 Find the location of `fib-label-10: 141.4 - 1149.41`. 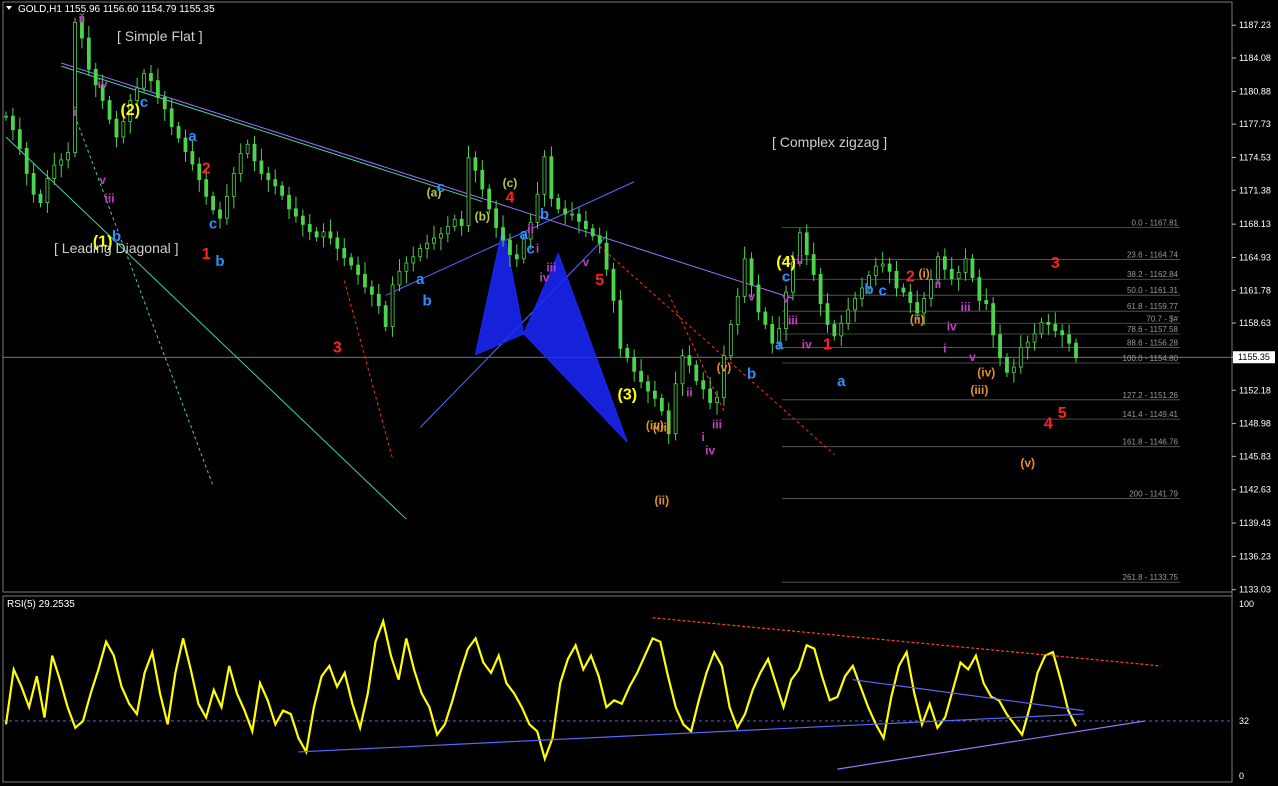

fib-label-10: 141.4 - 1149.41 is located at coordinates (1151, 414).